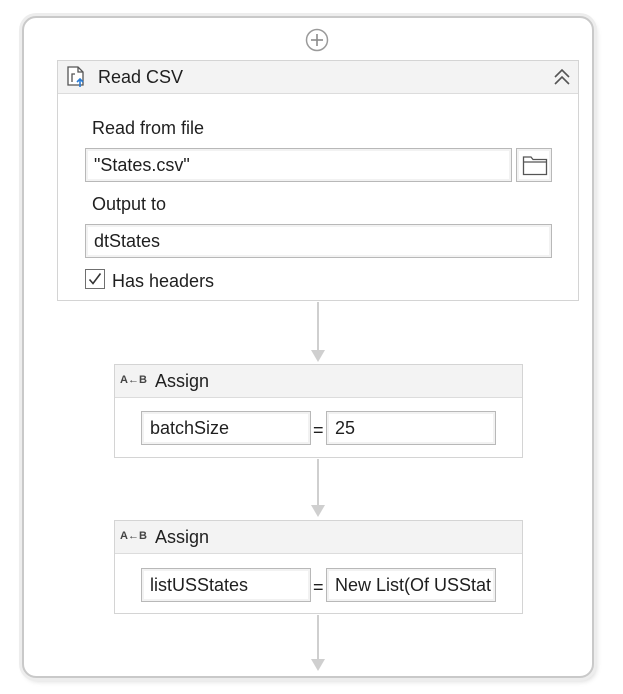 This screenshot has height=694, width=623. What do you see at coordinates (298, 165) in the screenshot?
I see `read-from-file-input: "States.csv"` at bounding box center [298, 165].